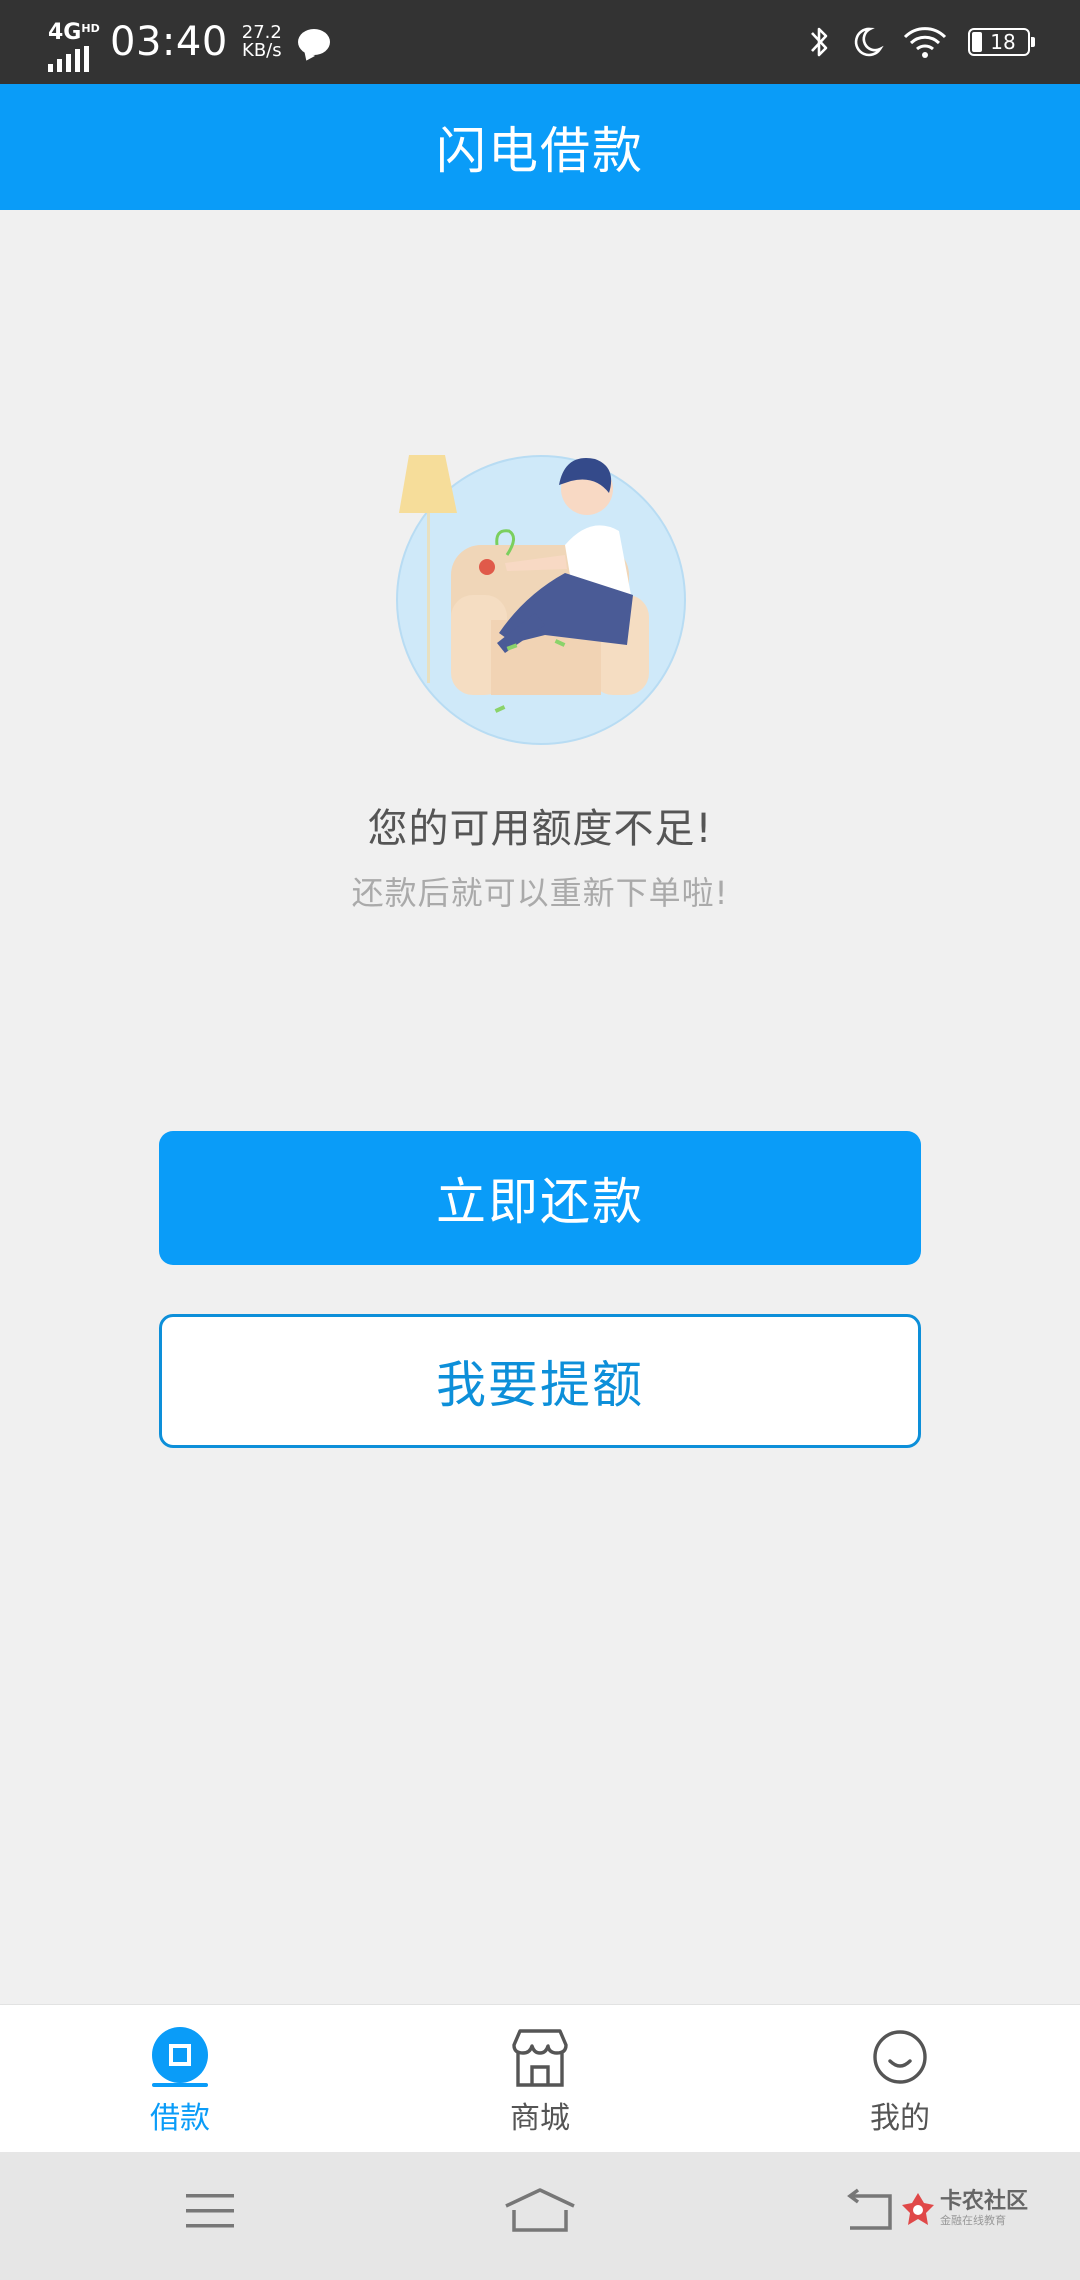  Describe the element at coordinates (540, 893) in the screenshot. I see `repay-hint-message: 还款后就可以重新下单啦!` at that location.